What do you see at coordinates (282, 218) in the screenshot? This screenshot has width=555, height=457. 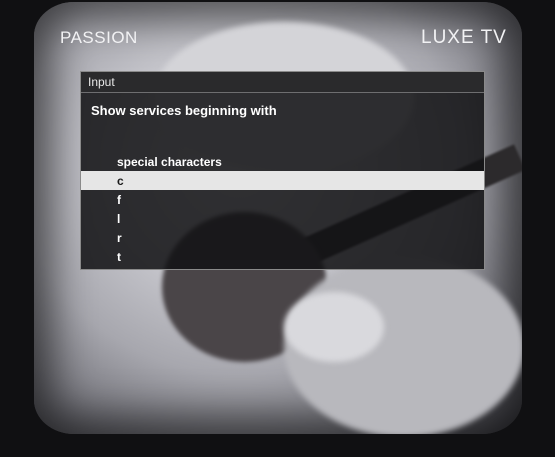 I see `choice-l: l` at bounding box center [282, 218].